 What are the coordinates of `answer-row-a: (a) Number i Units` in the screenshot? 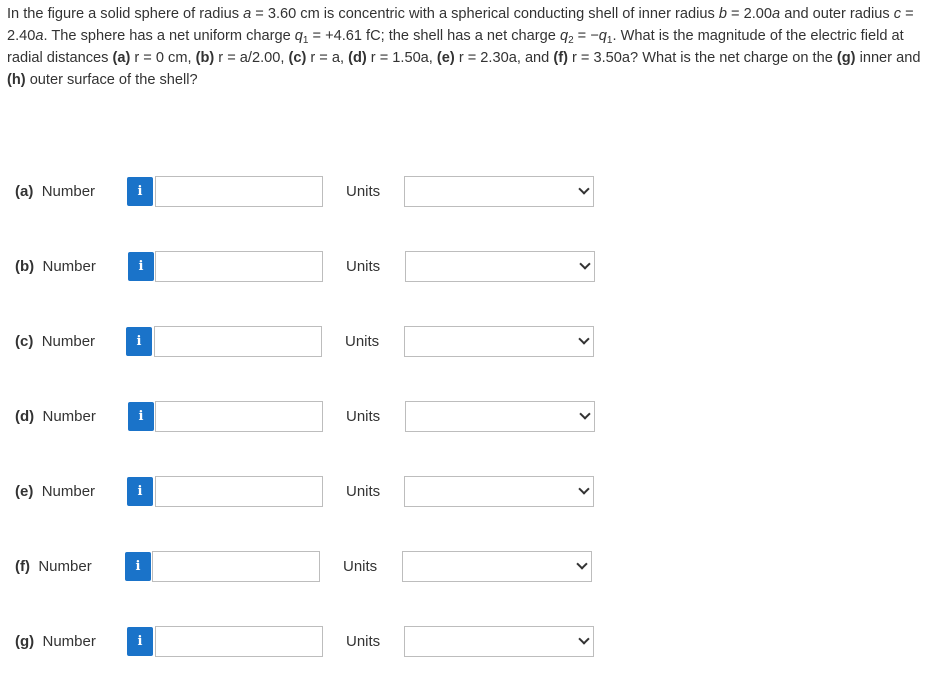 It's located at (469, 191).